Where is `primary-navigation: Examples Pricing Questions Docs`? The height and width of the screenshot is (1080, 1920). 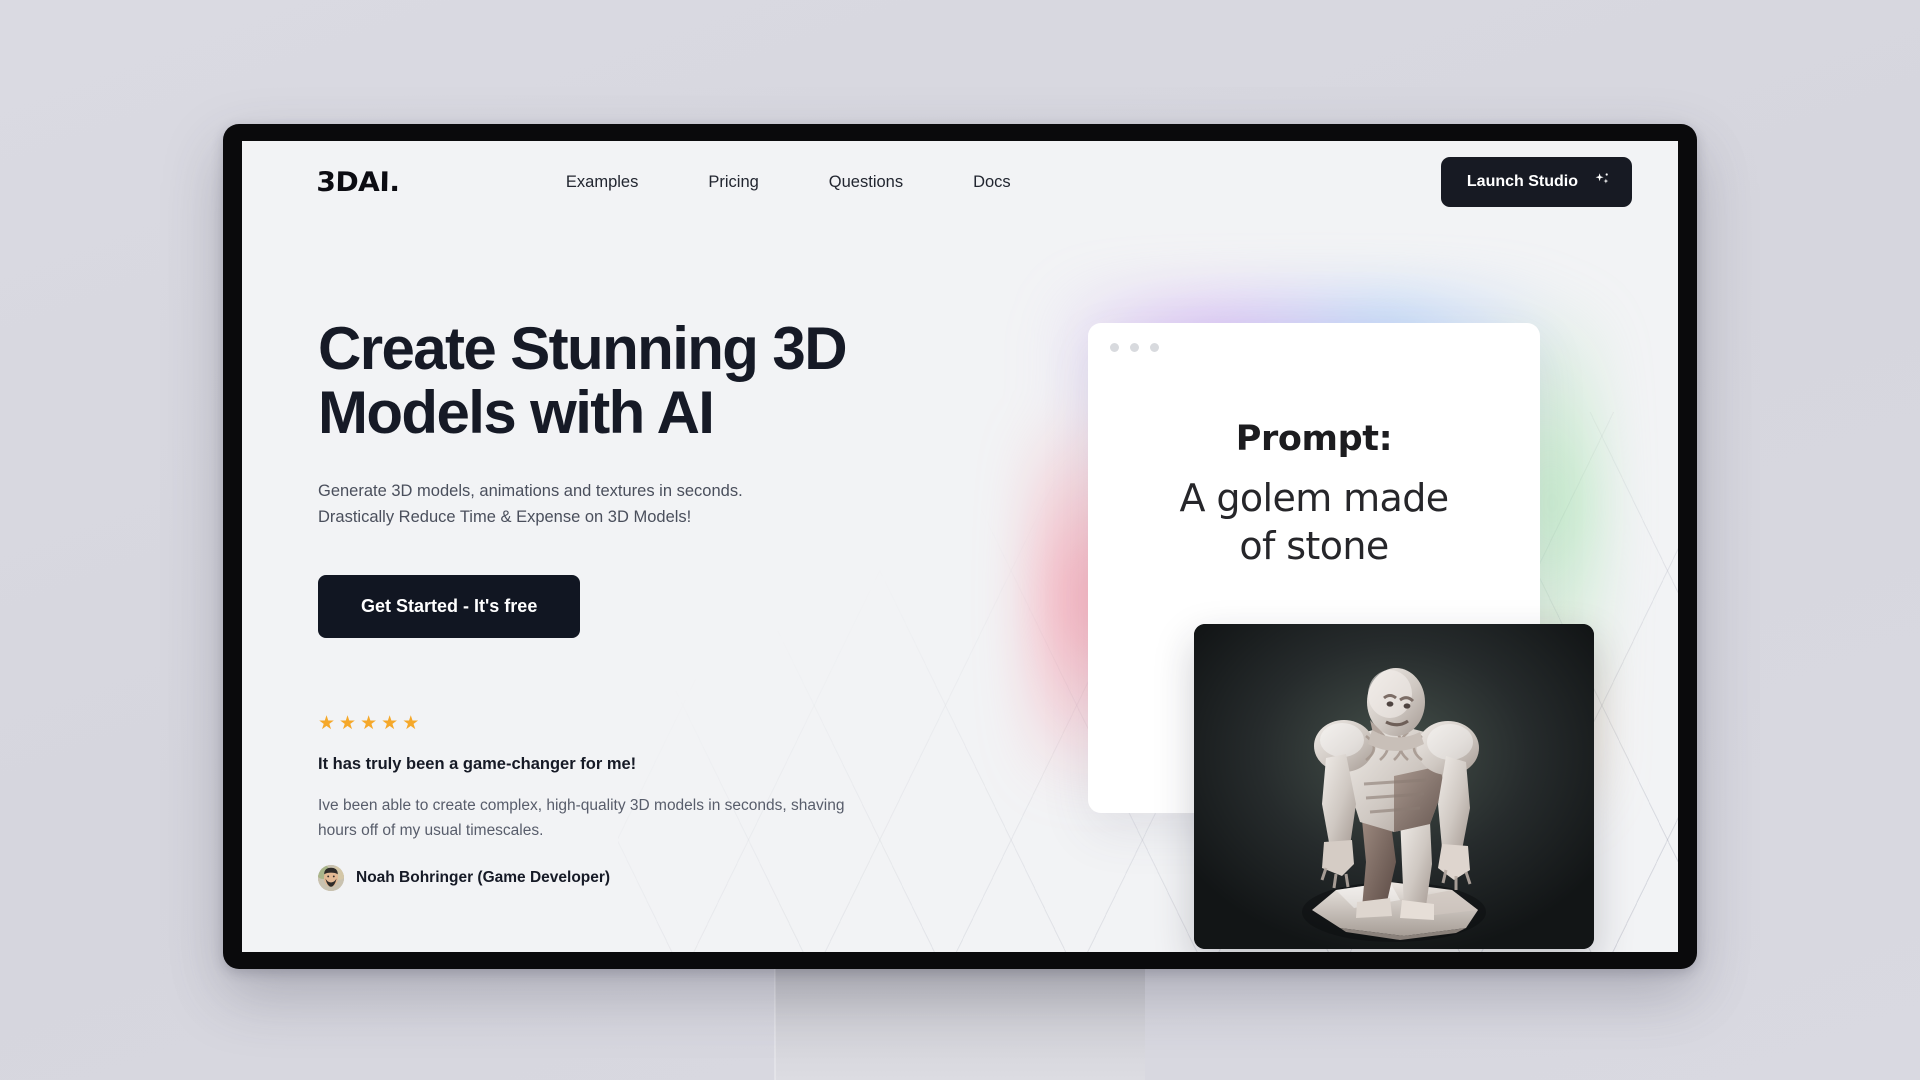 primary-navigation: Examples Pricing Questions Docs is located at coordinates (788, 182).